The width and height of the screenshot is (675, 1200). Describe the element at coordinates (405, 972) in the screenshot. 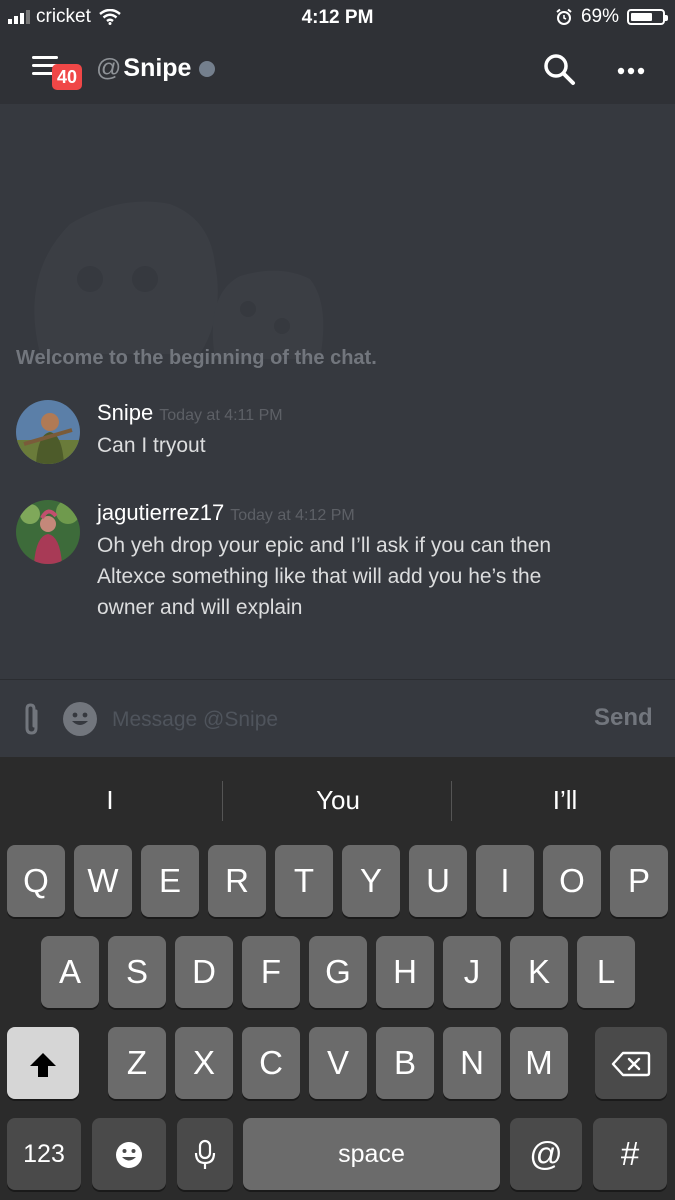

I see `key: H` at that location.